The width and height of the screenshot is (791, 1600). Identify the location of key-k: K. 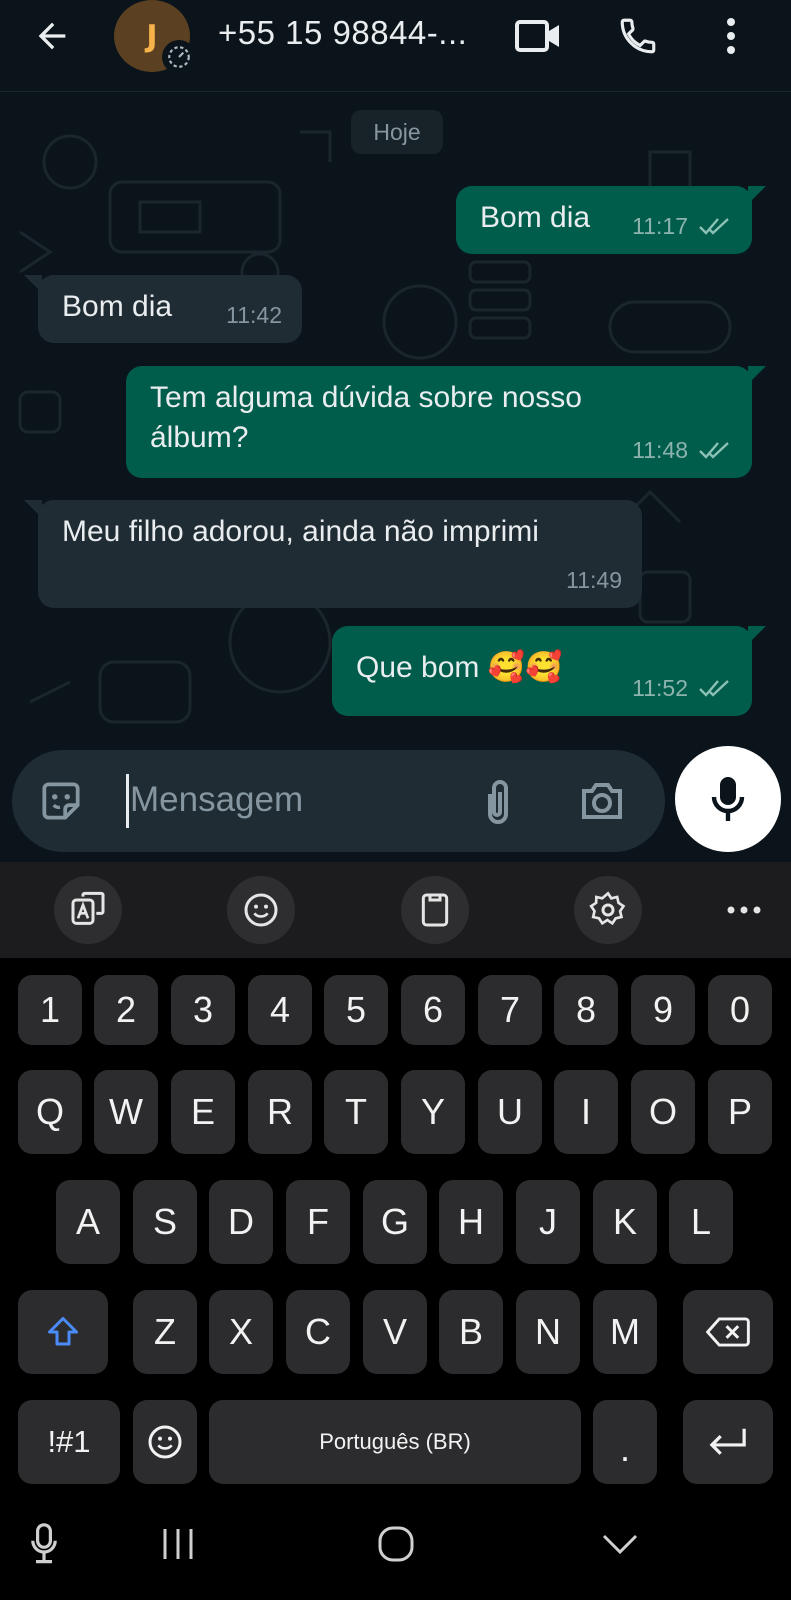
(625, 1222).